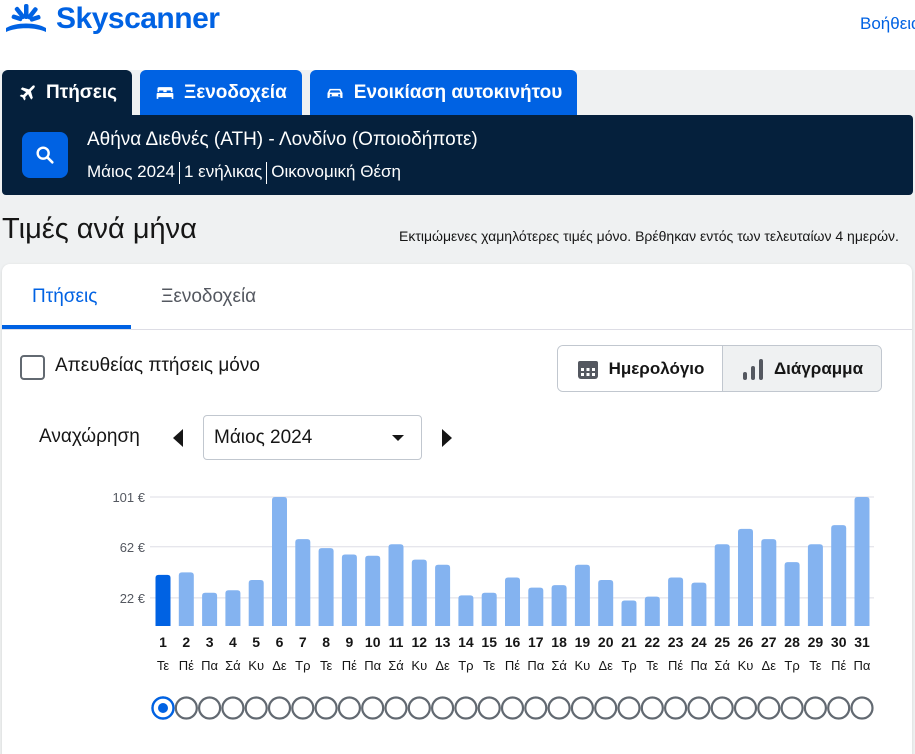 This screenshot has width=915, height=754. What do you see at coordinates (138, 18) in the screenshot?
I see `brand-name: Skyscanner` at bounding box center [138, 18].